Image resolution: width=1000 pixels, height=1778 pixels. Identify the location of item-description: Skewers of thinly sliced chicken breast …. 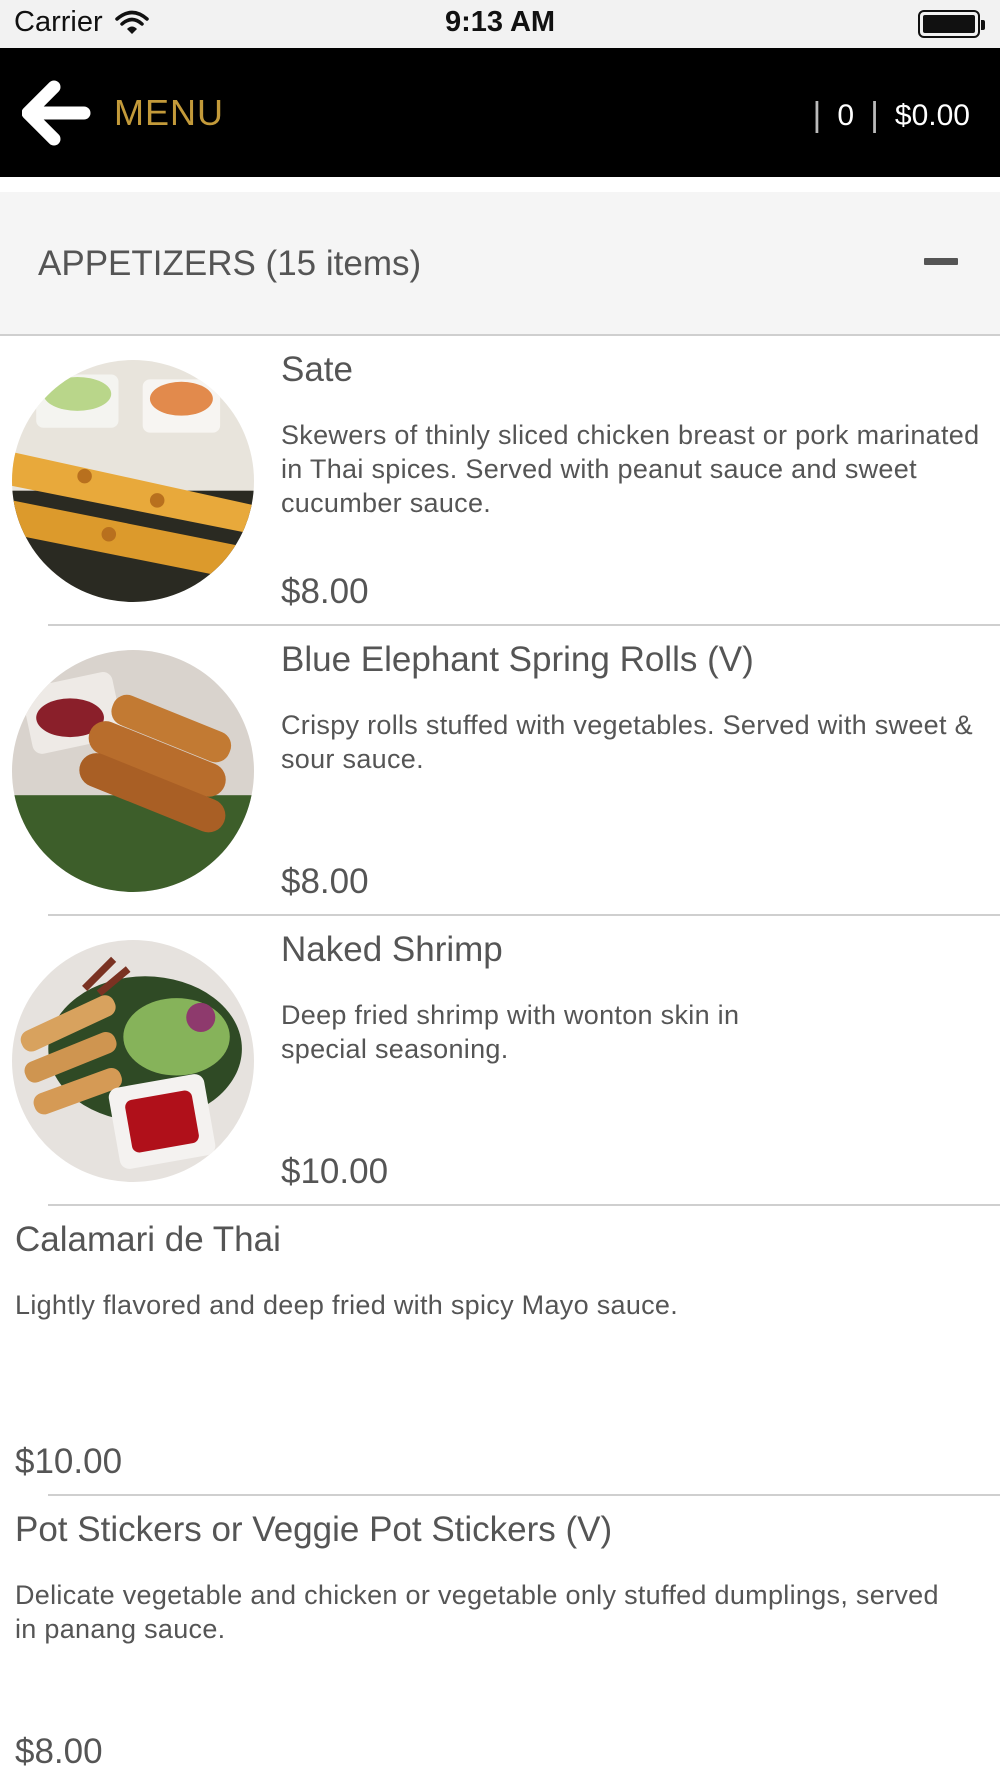
(630, 469).